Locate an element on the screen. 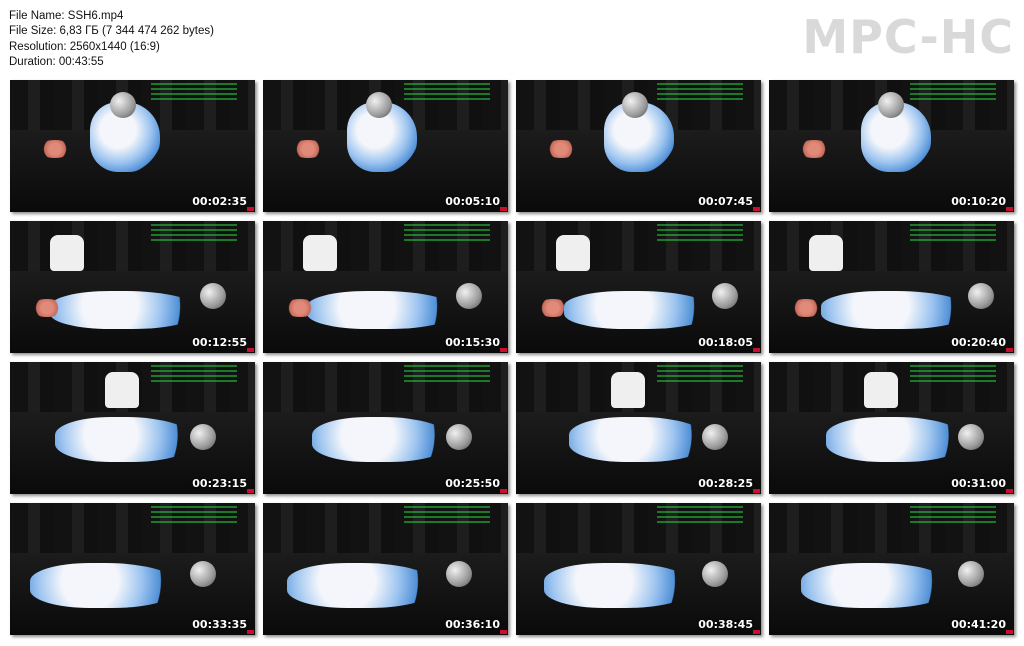 This screenshot has height=646, width=1024. timestamp: 00:41:20 is located at coordinates (978, 624).